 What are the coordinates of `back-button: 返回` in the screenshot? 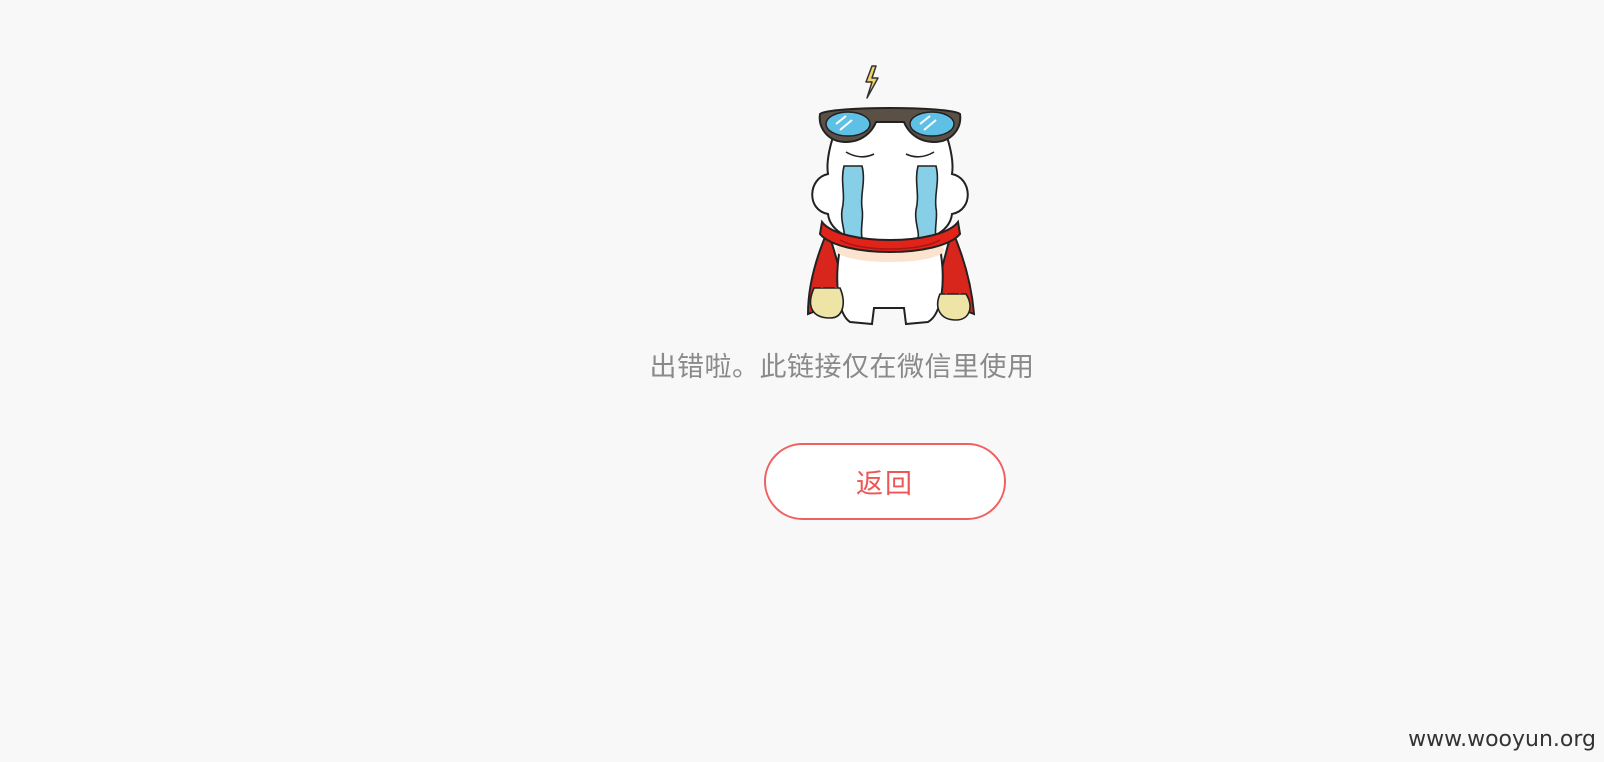 It's located at (885, 481).